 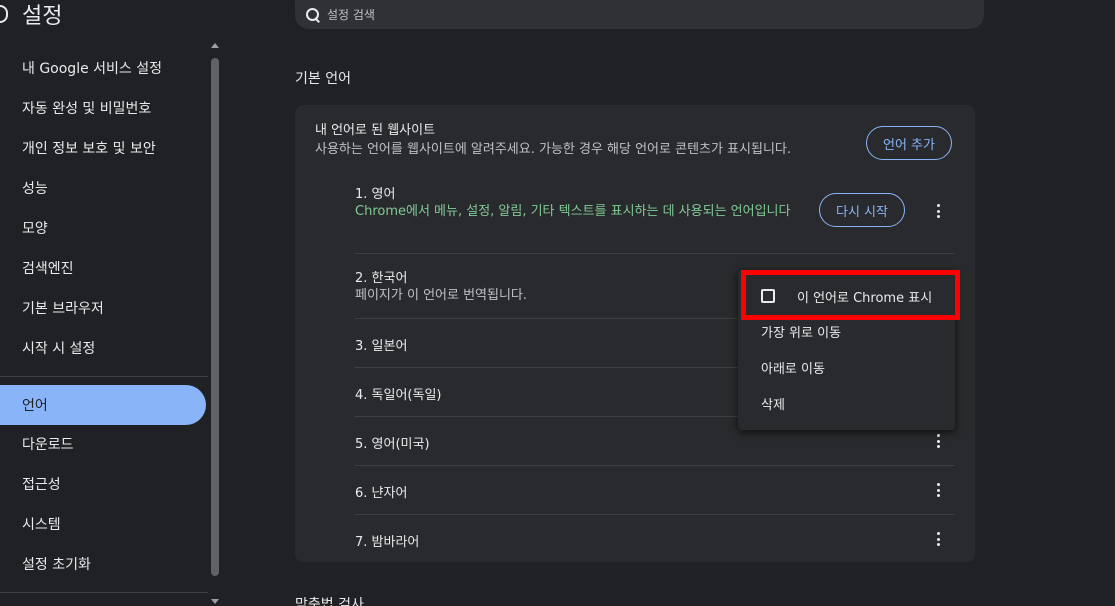 I want to click on sidebar-item-label: 성능, so click(x=35, y=189).